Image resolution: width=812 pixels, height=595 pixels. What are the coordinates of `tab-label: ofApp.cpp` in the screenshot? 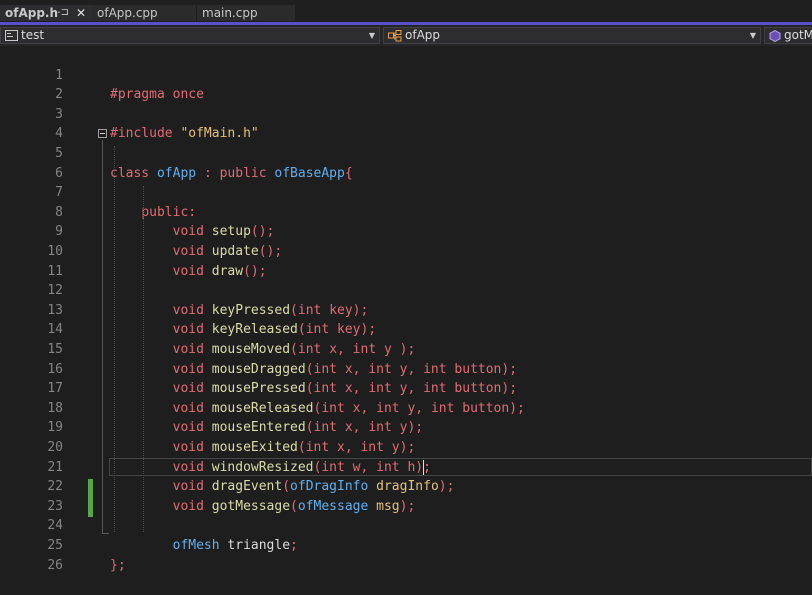 It's located at (127, 13).